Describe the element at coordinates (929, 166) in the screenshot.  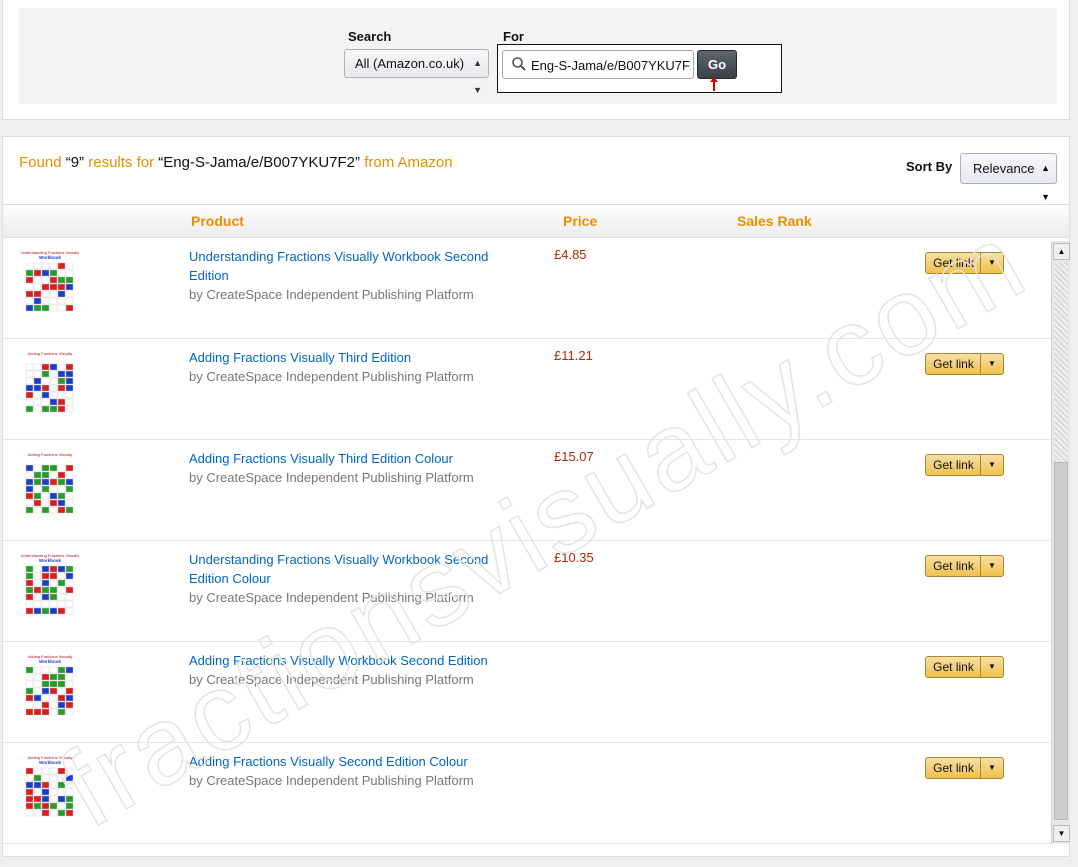
I see `sort-by-label: Sort By` at that location.